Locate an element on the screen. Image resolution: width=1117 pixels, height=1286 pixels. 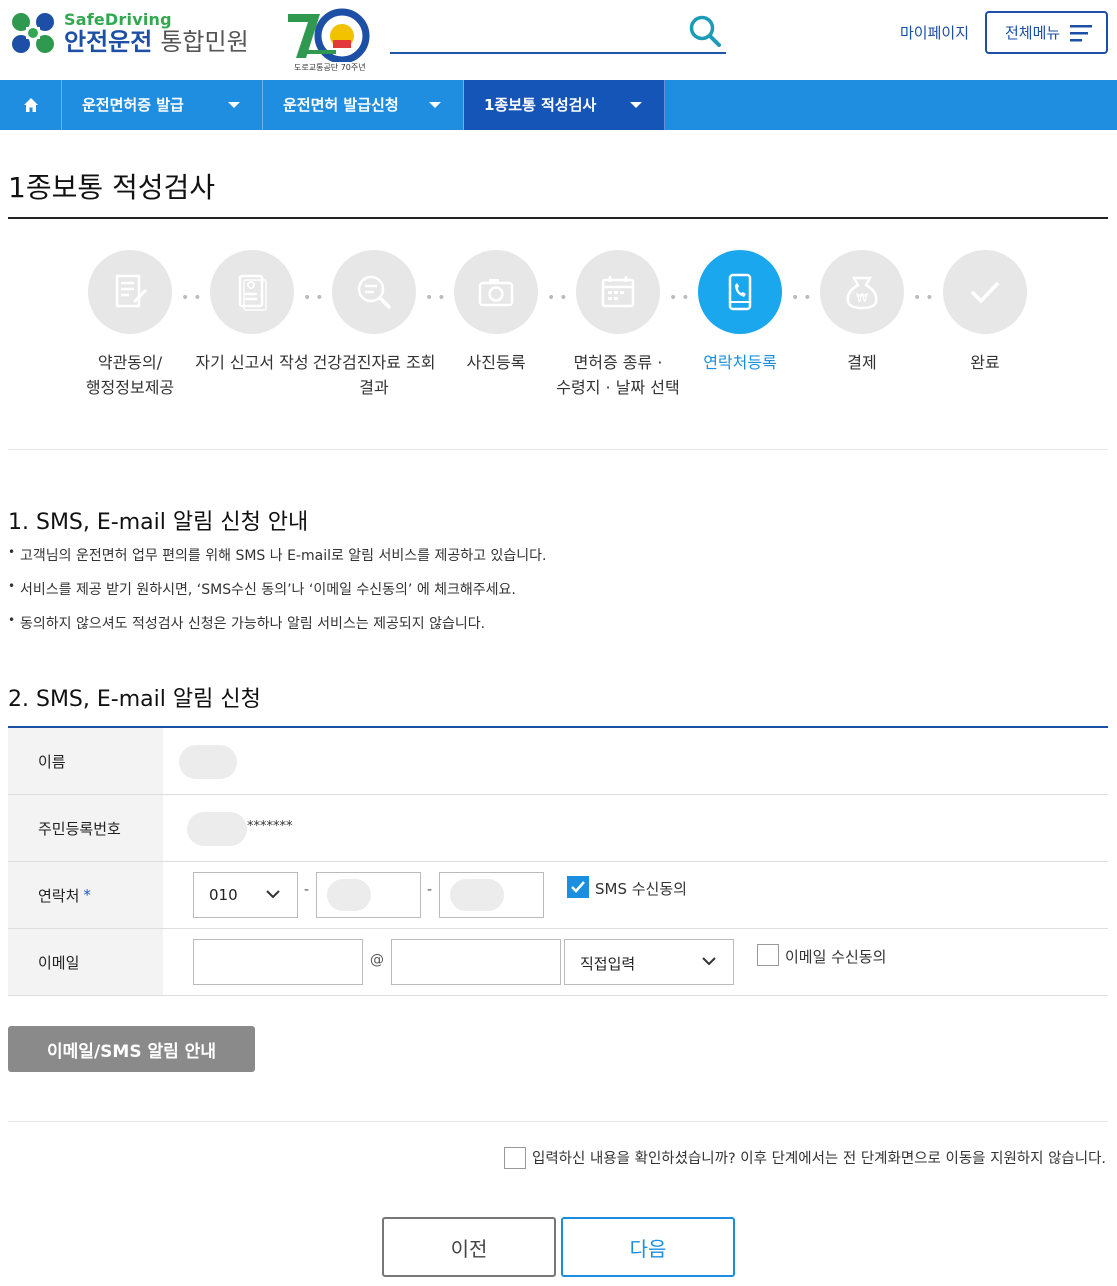
phone-last-input is located at coordinates (491, 895).